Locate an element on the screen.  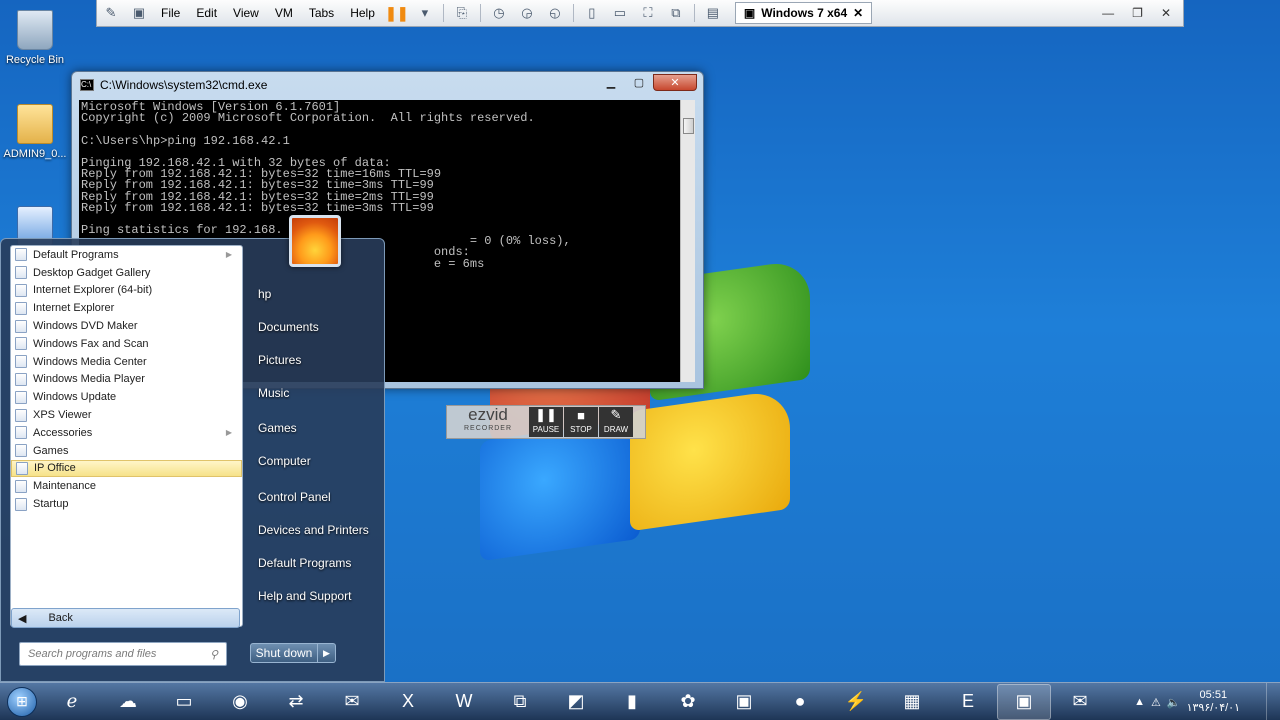
chevron-down-icon: ▾ is located at coordinates (425, 13).